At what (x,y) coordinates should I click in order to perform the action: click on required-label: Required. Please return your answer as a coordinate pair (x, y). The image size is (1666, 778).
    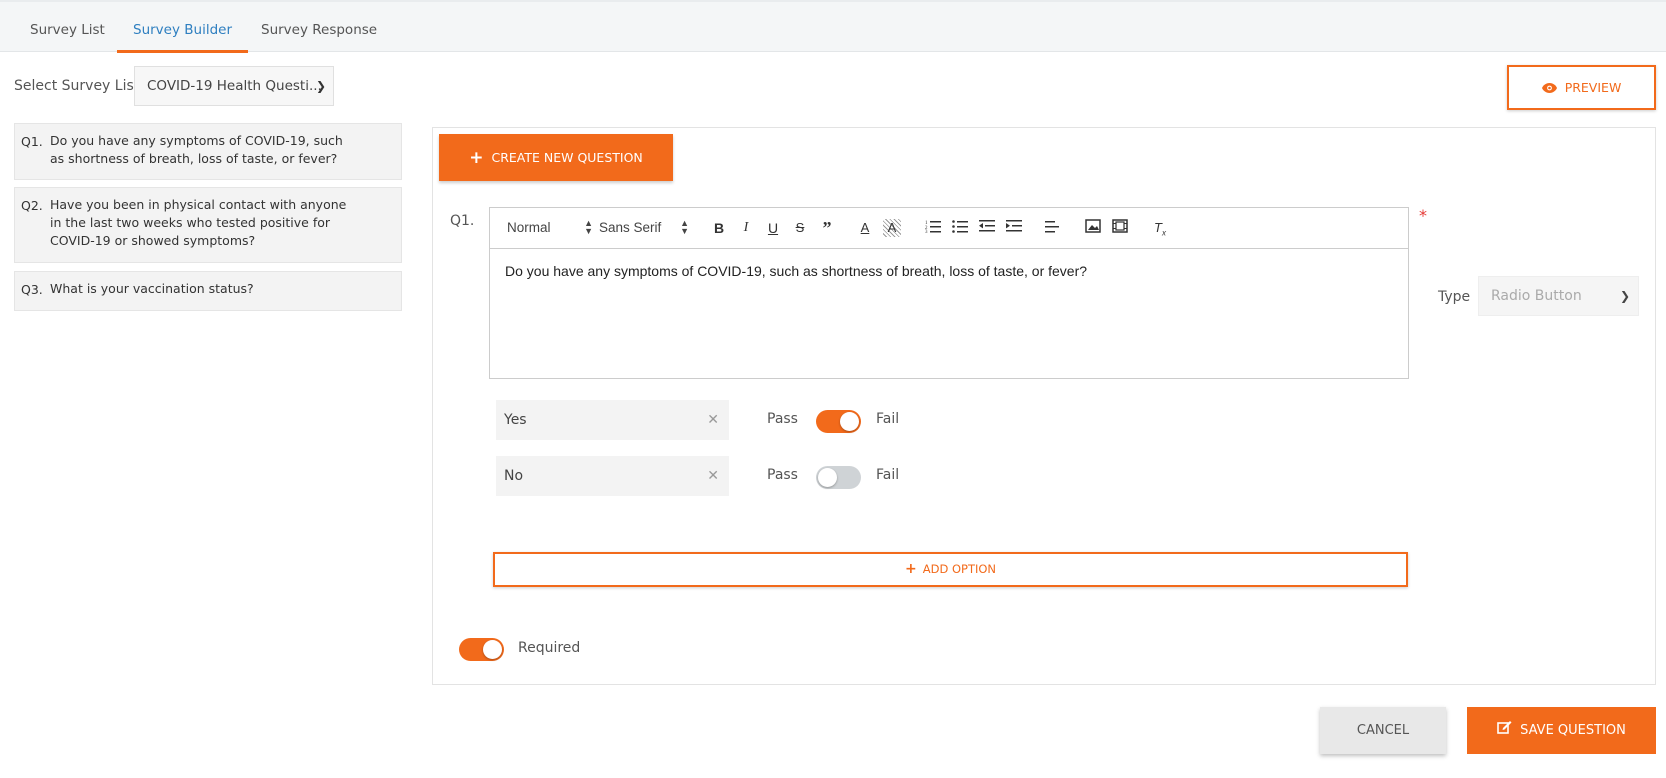
    Looking at the image, I should click on (549, 648).